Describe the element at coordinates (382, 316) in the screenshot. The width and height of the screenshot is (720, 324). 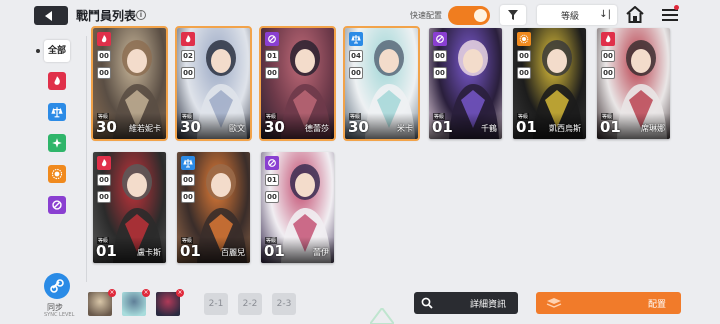
I see `triangle-logo-icon` at that location.